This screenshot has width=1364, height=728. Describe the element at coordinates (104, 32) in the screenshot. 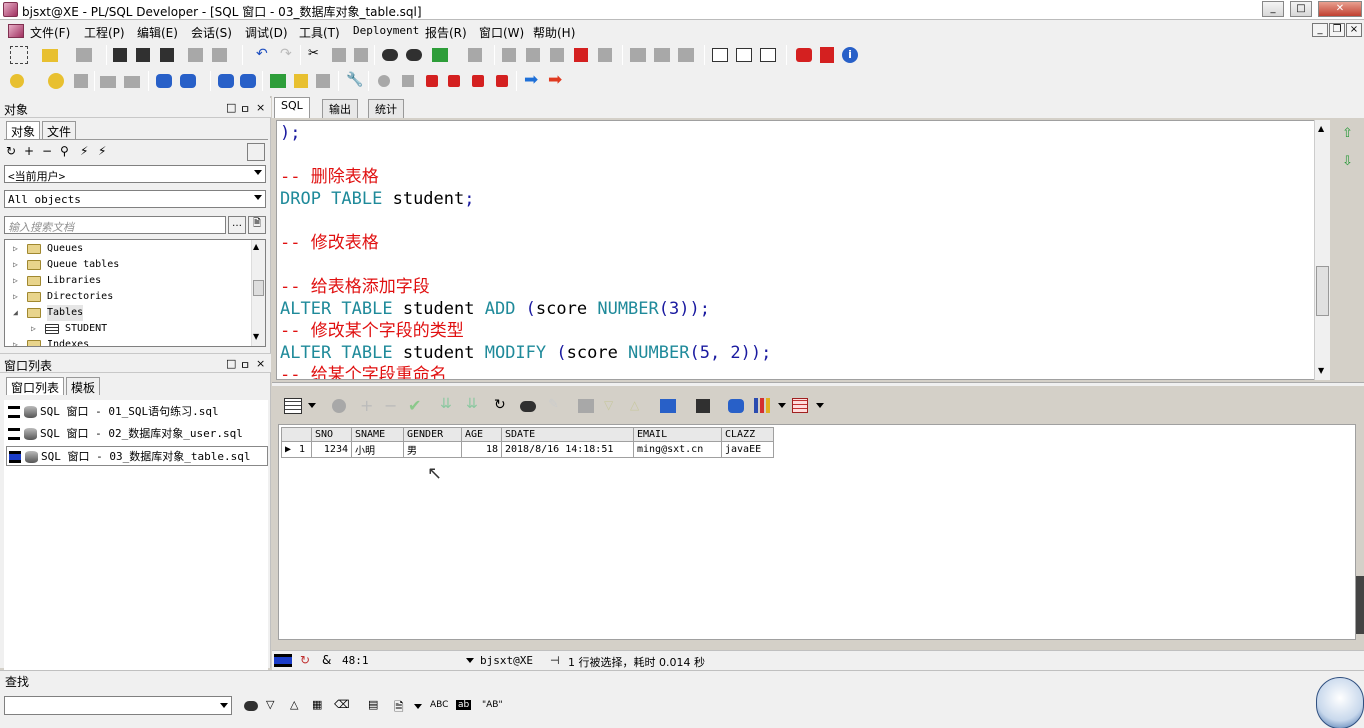

I see `menu-project: 工程(P)` at that location.